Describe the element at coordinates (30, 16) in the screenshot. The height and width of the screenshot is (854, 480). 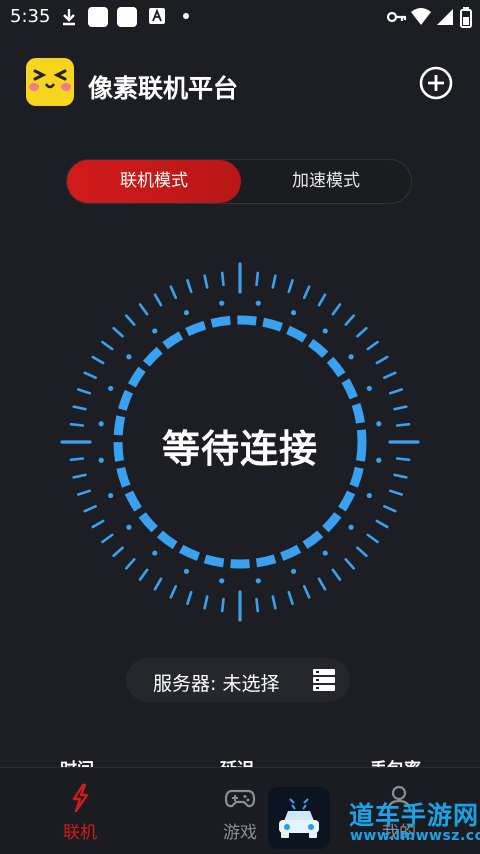
I see `status-time: 5:35` at that location.